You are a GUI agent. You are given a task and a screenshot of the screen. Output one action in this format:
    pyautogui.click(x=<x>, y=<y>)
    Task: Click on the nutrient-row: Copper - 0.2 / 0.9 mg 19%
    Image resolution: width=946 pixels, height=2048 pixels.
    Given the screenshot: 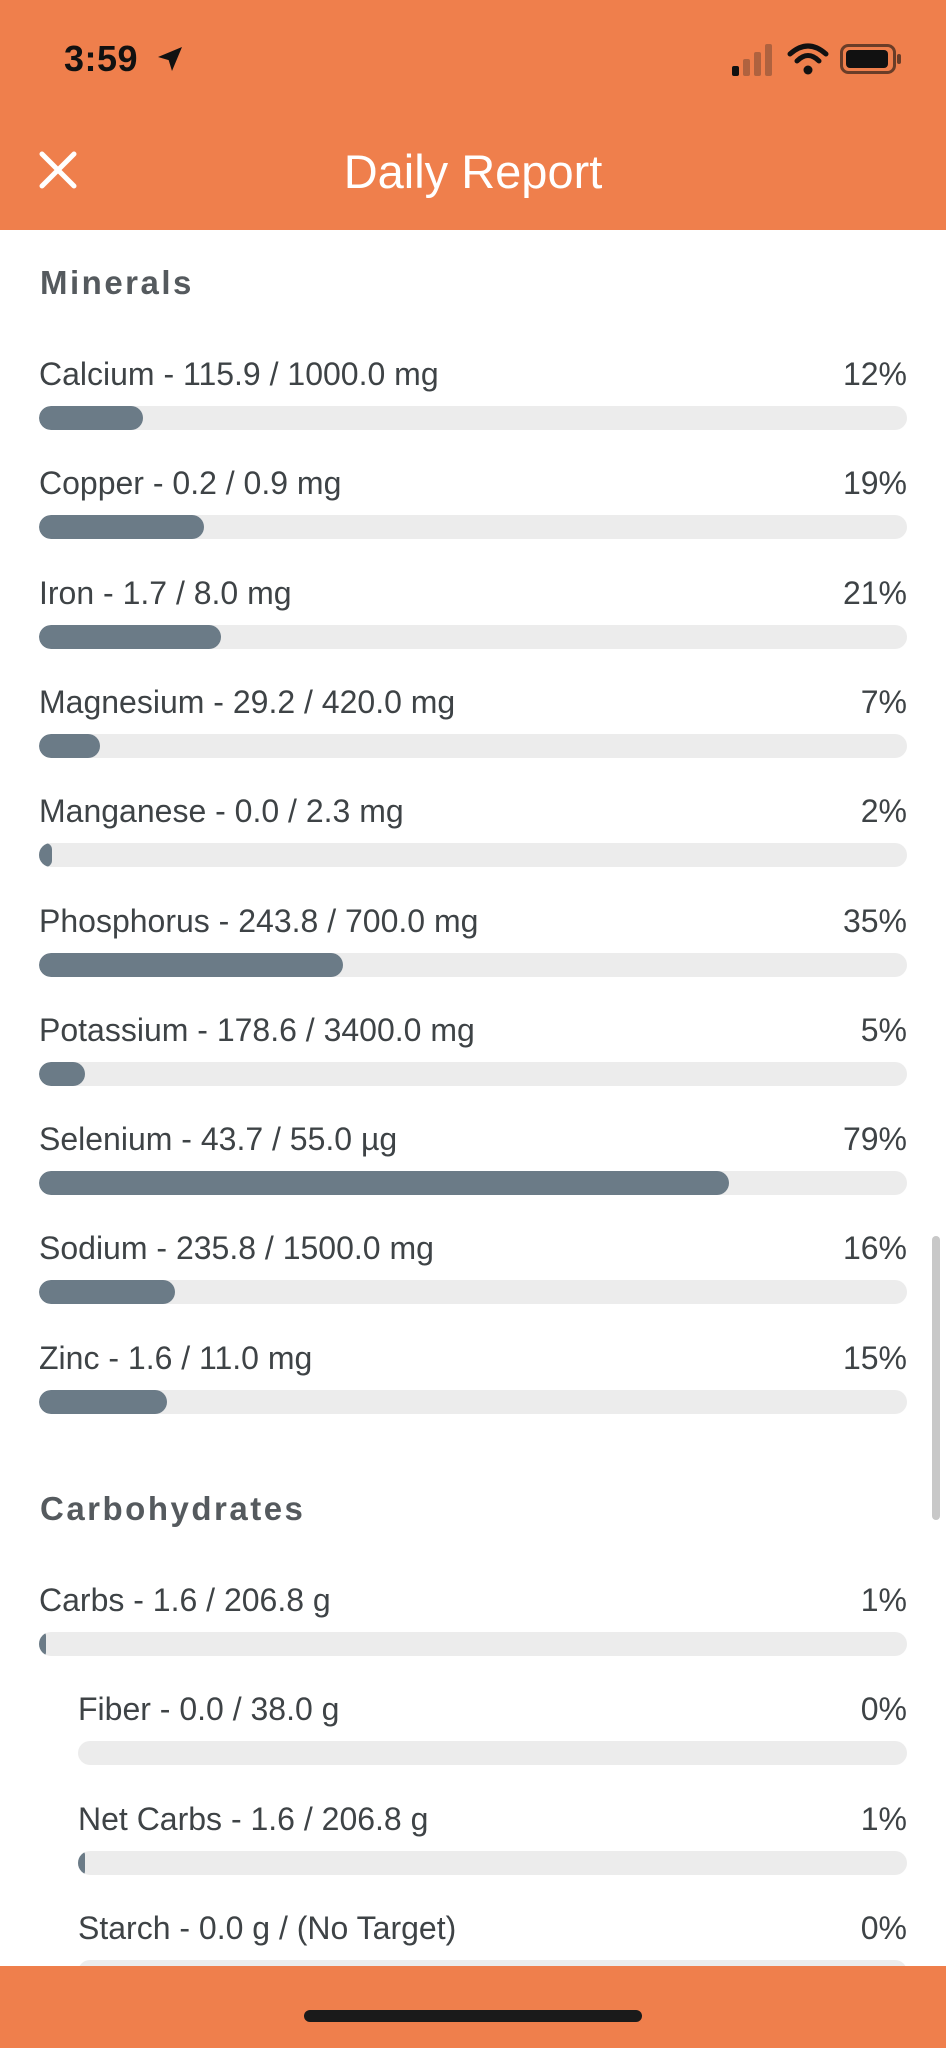 What is the action you would take?
    pyautogui.click(x=473, y=515)
    